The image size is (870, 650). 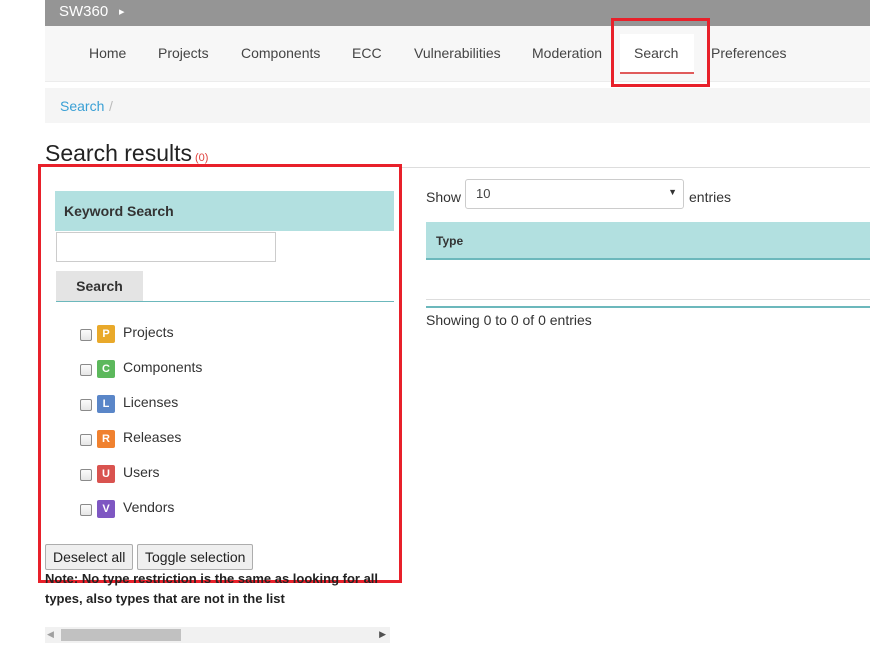 What do you see at coordinates (574, 194) in the screenshot?
I see `entries-per-page-select: 10 ▼` at bounding box center [574, 194].